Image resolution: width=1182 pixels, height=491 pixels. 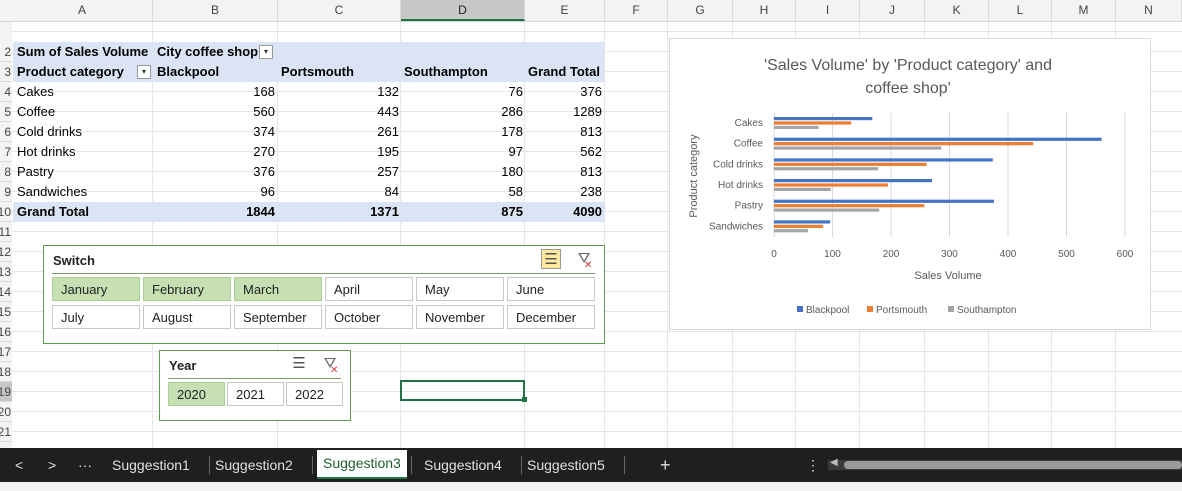 I want to click on column-header-b: B, so click(x=215, y=10).